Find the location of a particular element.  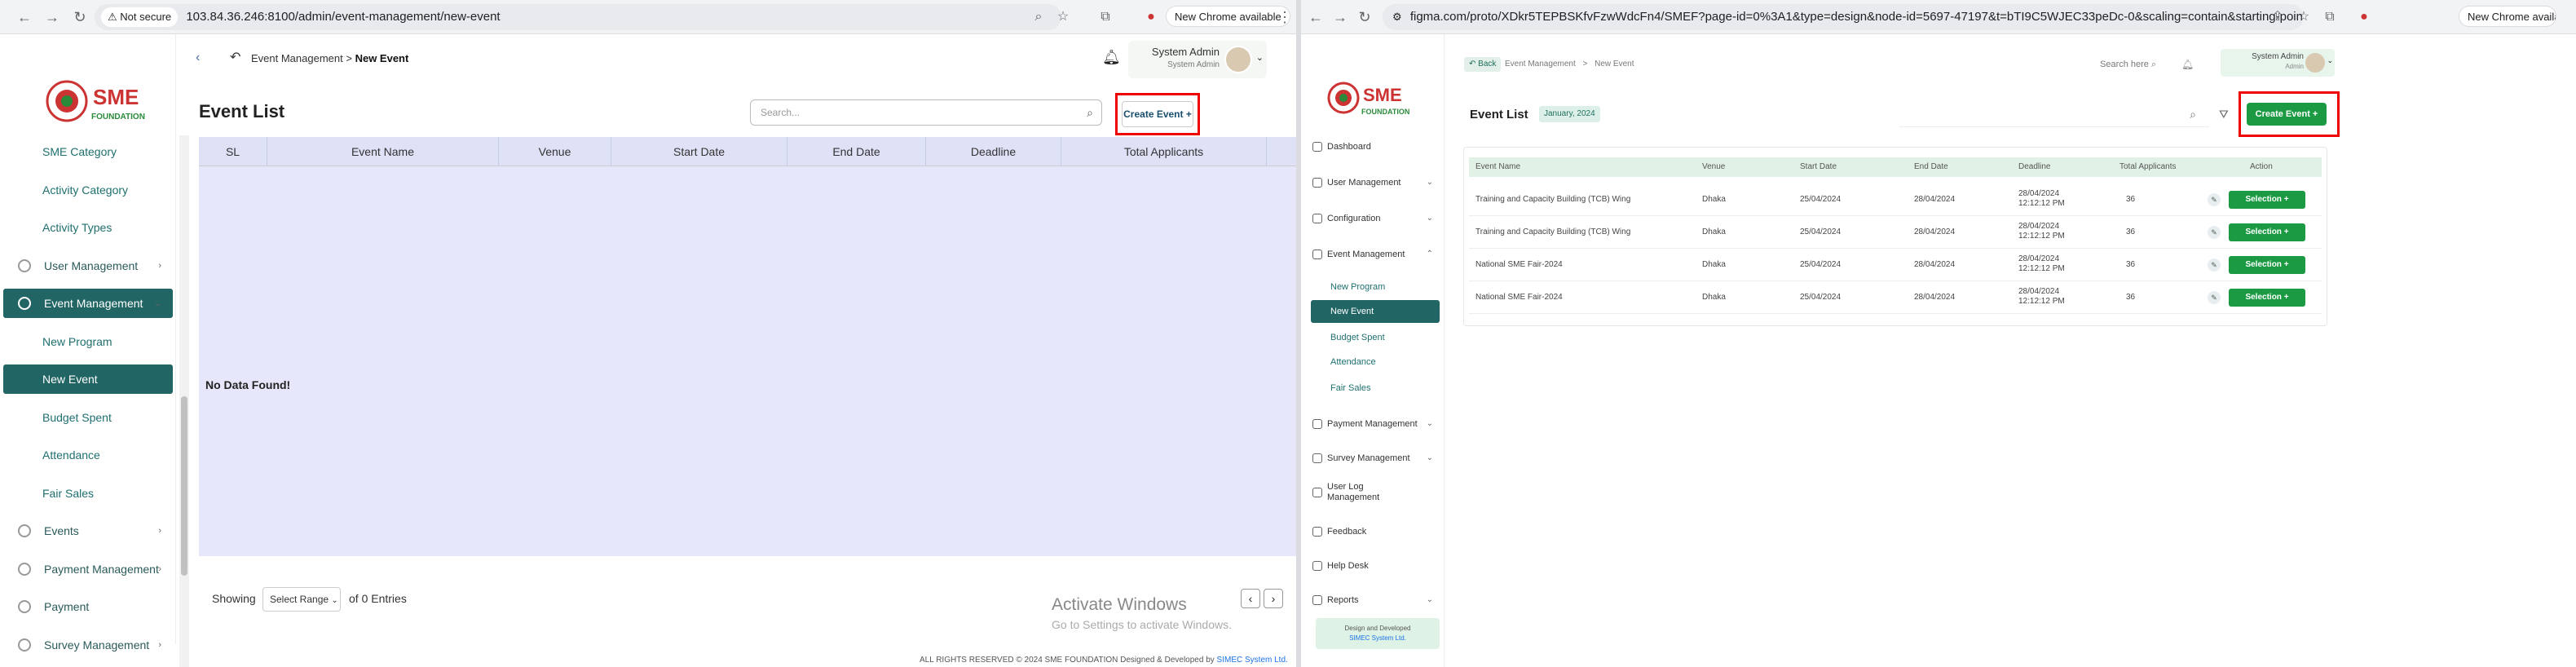

svg-text: FOUNDATION is located at coordinates (118, 117).